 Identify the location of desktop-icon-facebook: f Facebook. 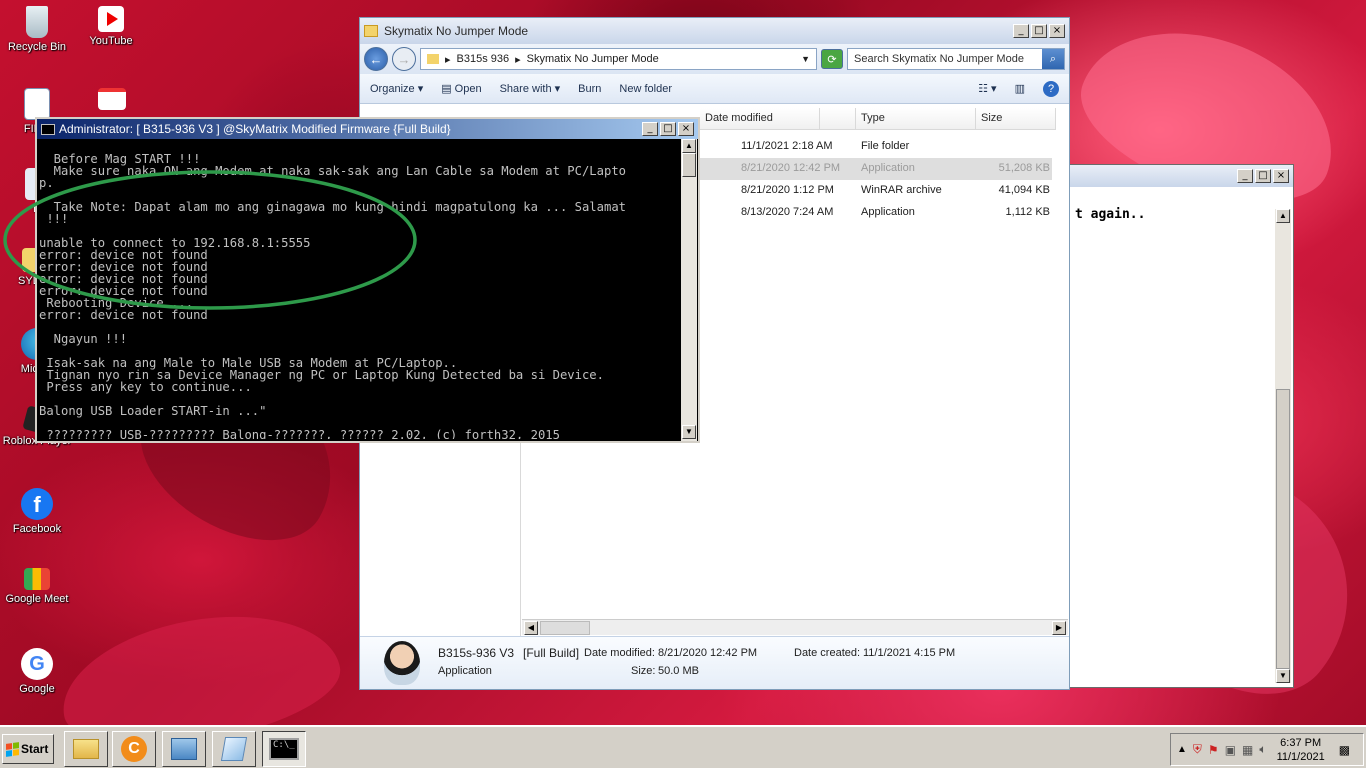
(37, 511).